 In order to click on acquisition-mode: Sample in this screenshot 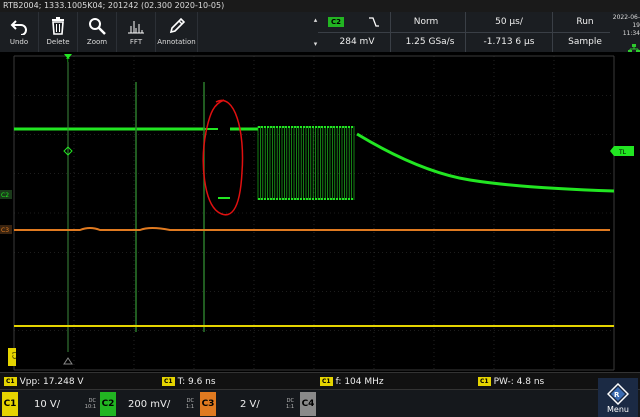, I will do `click(585, 42)`.